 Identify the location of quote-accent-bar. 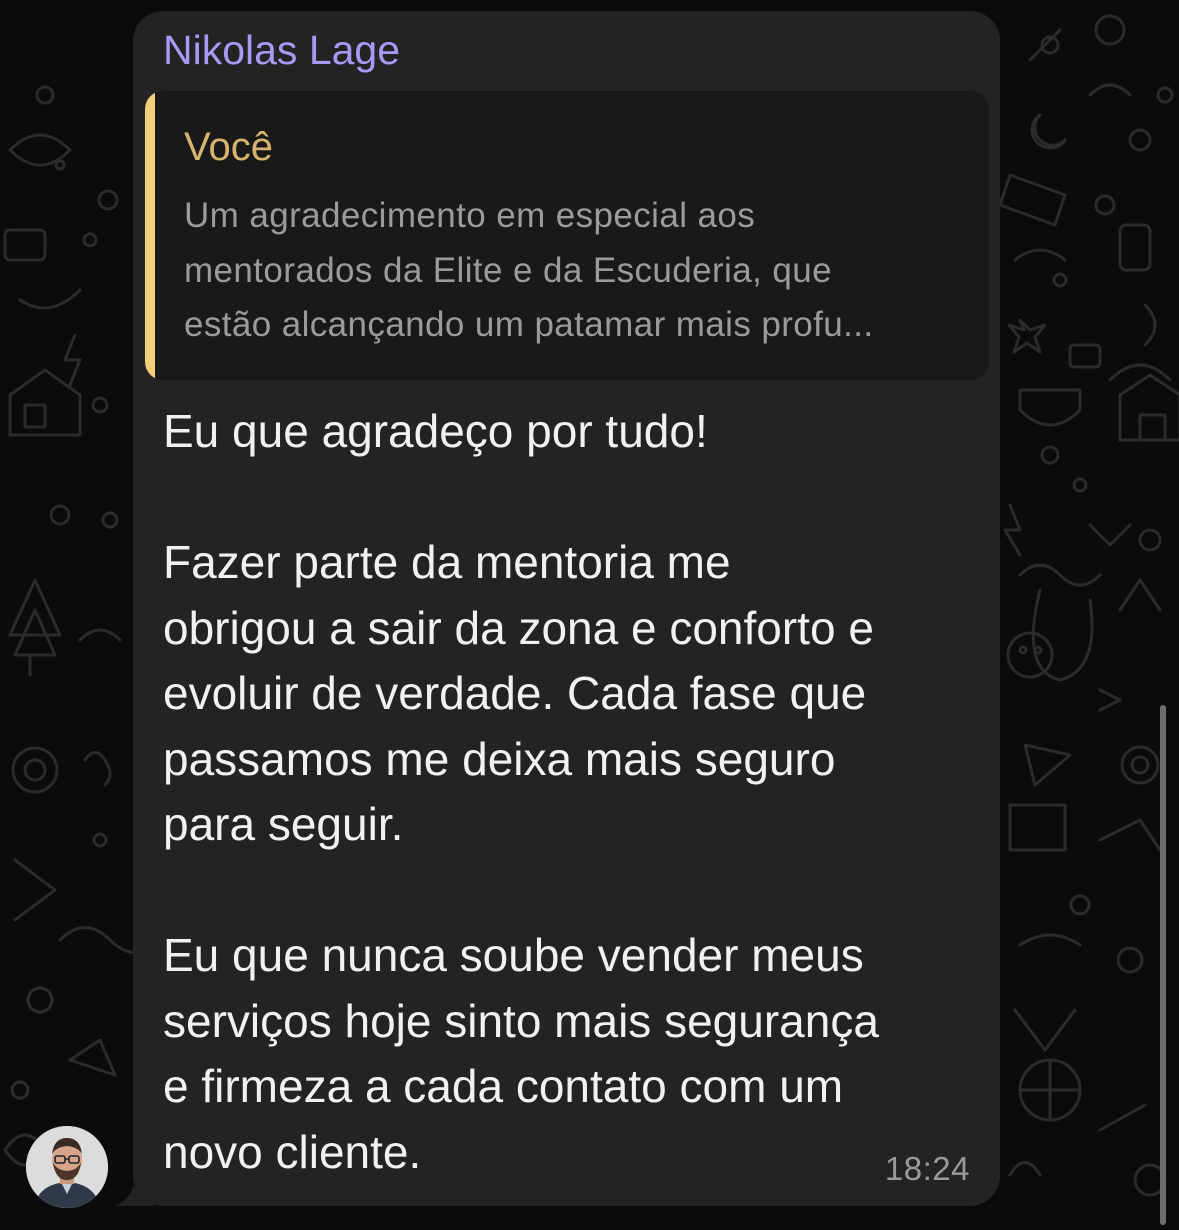
(150, 235).